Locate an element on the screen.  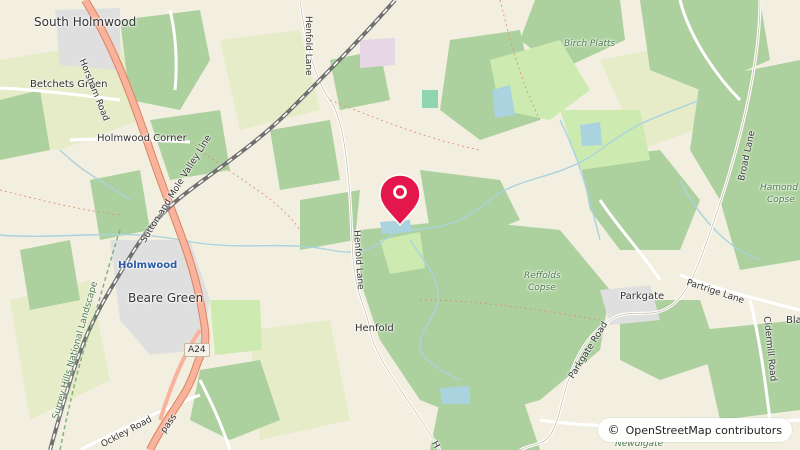
place-label-bla: Bla is located at coordinates (793, 320).